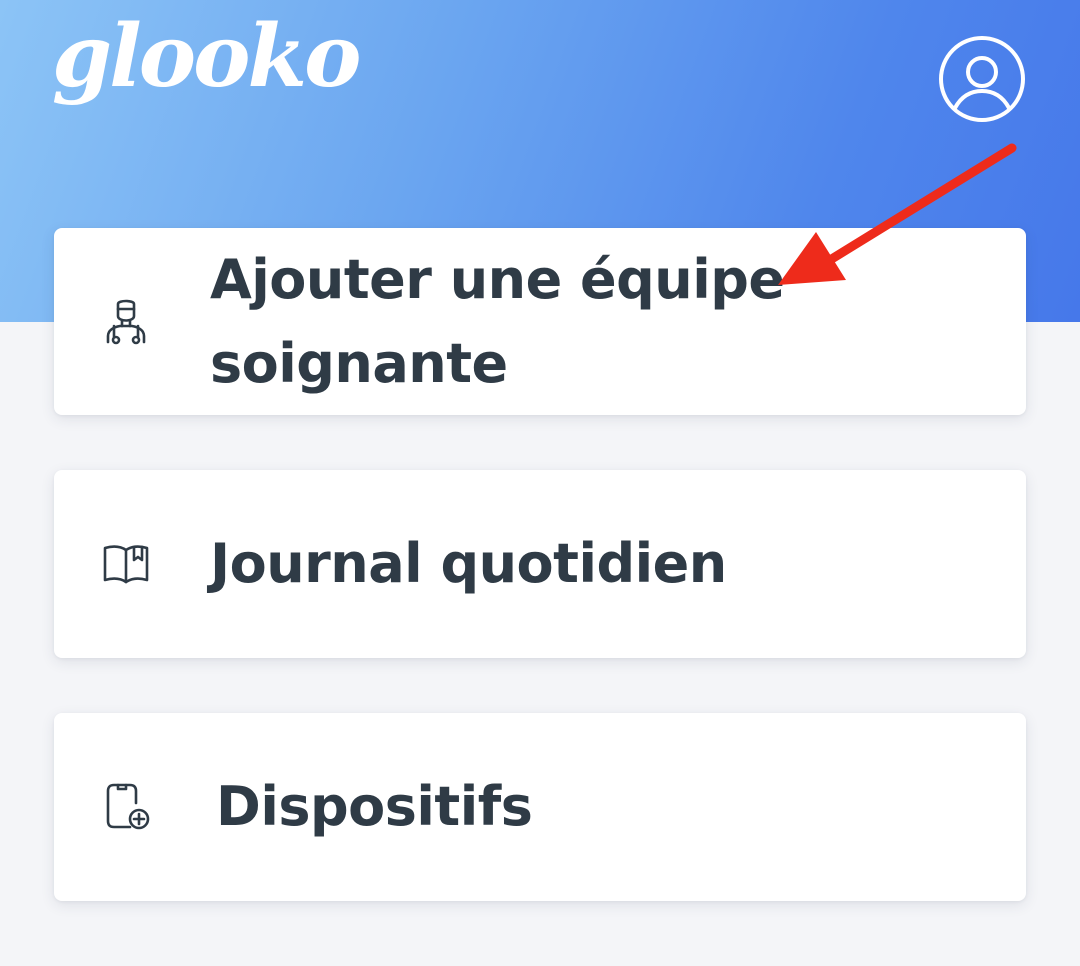  I want to click on user-circle-icon, so click(982, 79).